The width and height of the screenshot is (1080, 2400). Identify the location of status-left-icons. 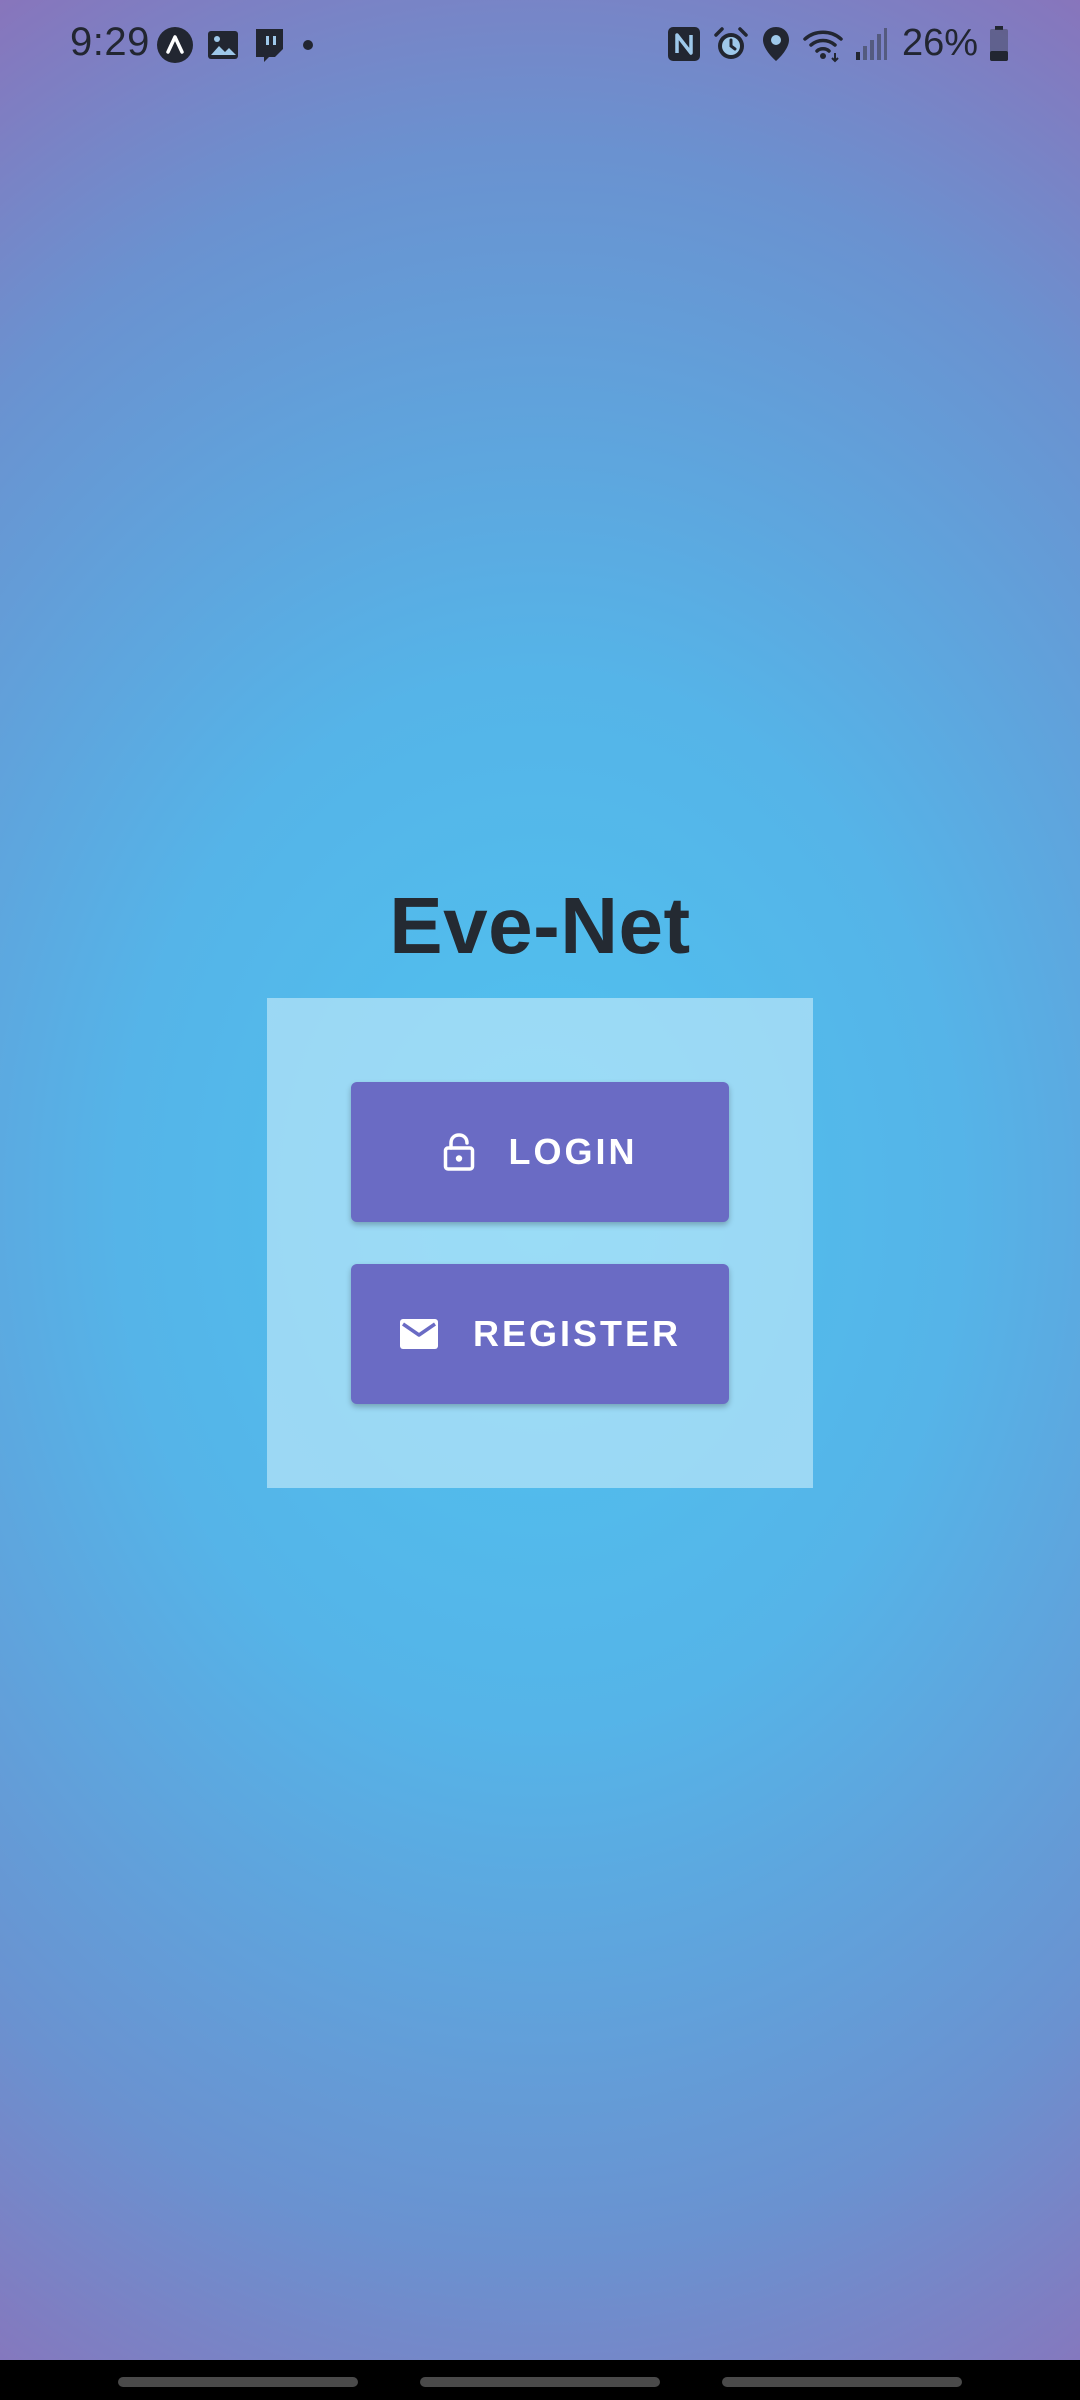
(237, 45).